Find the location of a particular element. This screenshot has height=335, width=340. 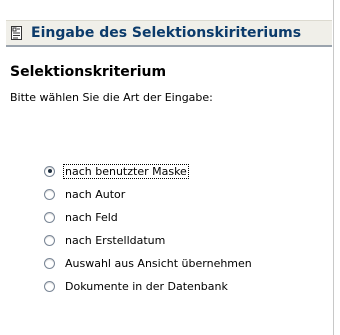

radio-option-label: nach Autor is located at coordinates (95, 194).